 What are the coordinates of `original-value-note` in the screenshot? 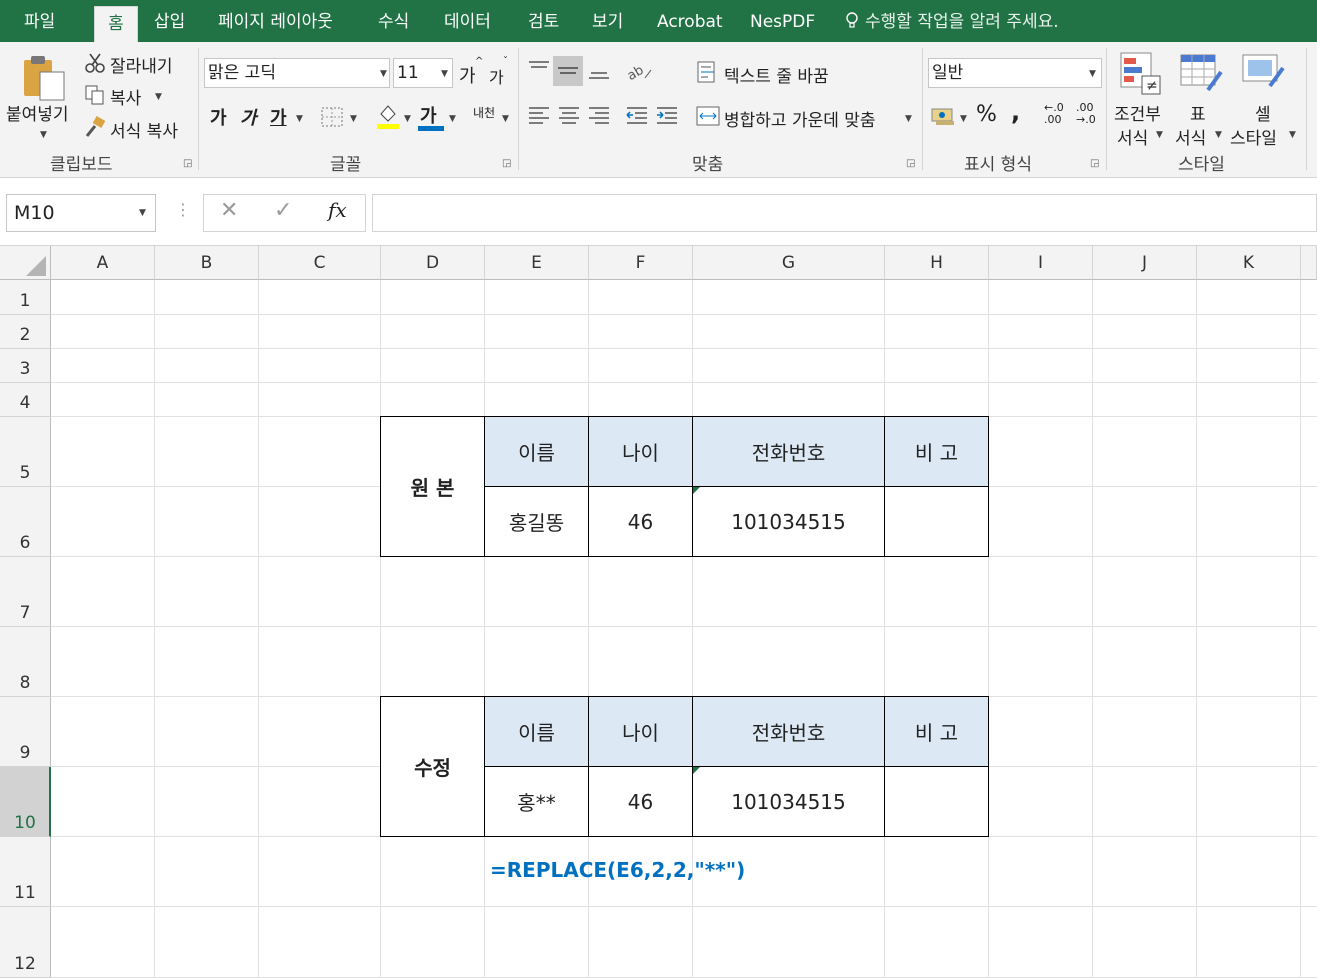 It's located at (936, 521).